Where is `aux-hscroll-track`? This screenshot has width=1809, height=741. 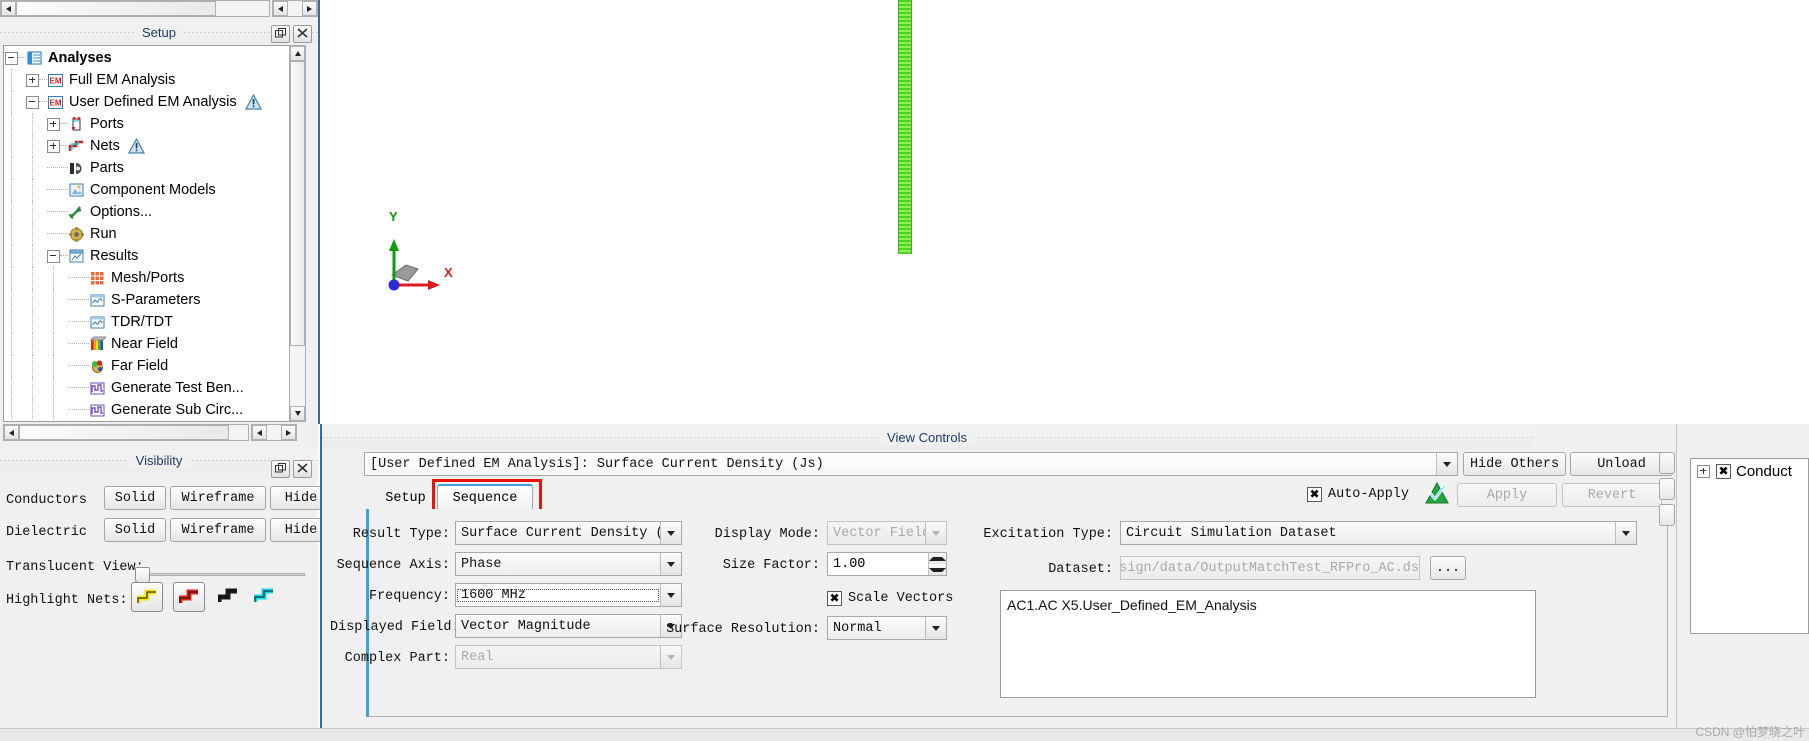 aux-hscroll-track is located at coordinates (274, 432).